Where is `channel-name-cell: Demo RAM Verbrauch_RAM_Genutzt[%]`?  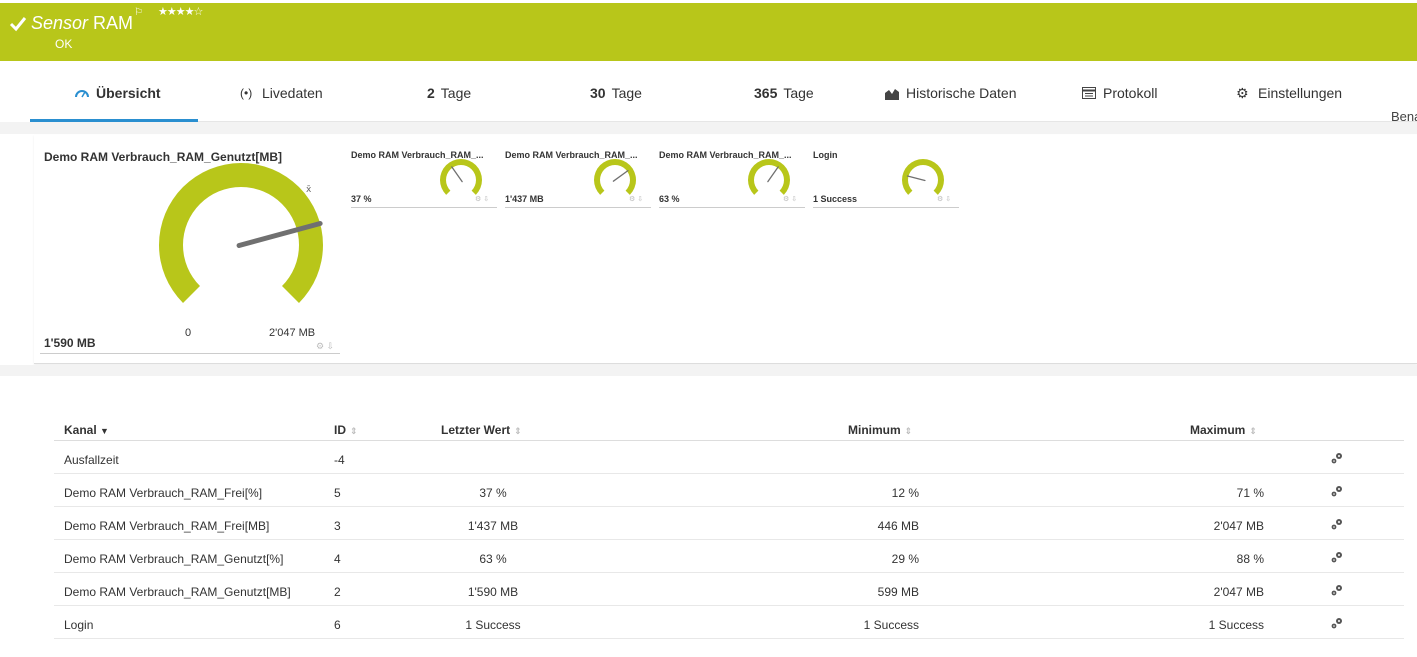
channel-name-cell: Demo RAM Verbrauch_RAM_Genutzt[%] is located at coordinates (173, 559).